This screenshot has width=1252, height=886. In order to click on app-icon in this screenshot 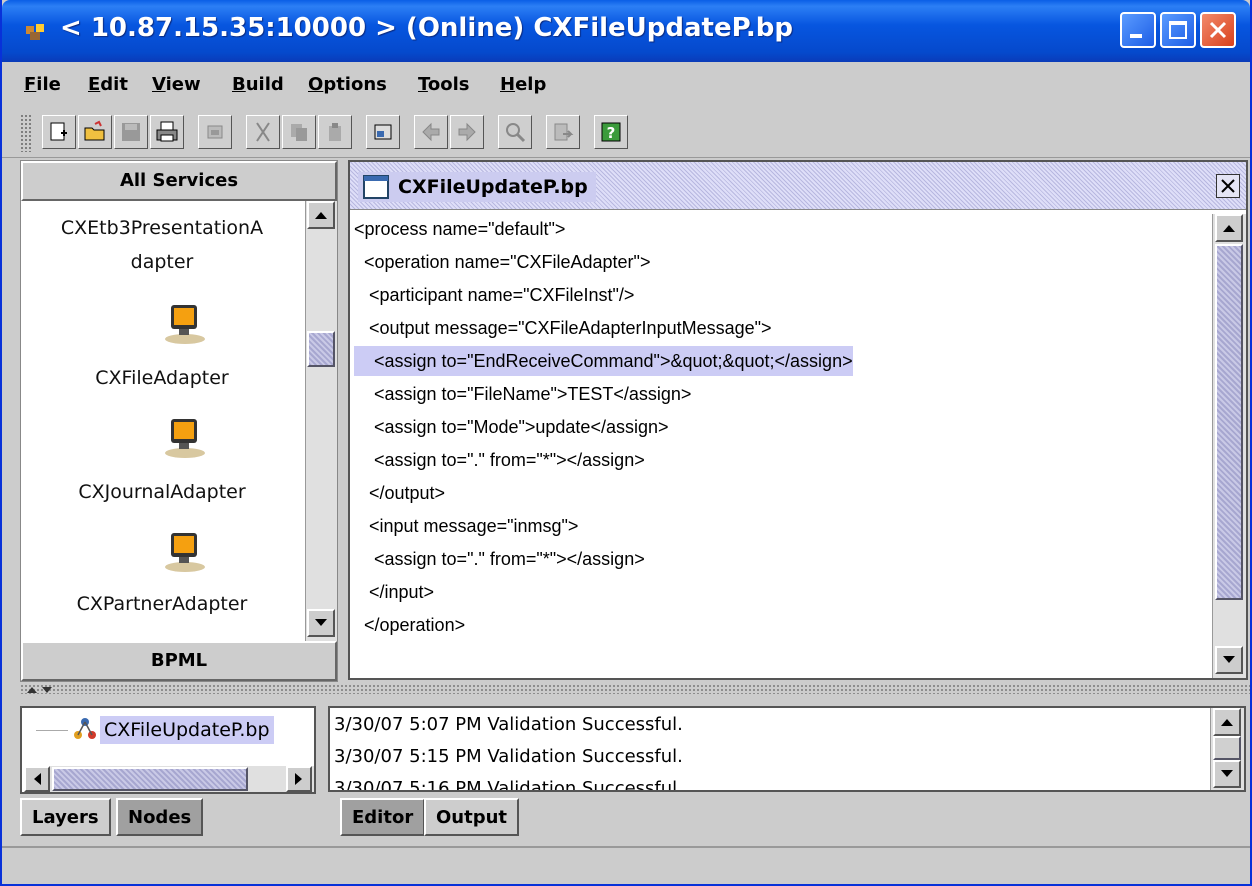, I will do `click(35, 32)`.